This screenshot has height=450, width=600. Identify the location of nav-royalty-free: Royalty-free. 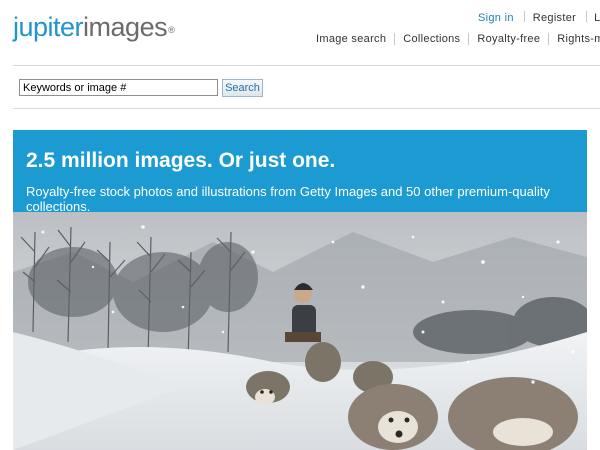
(508, 39).